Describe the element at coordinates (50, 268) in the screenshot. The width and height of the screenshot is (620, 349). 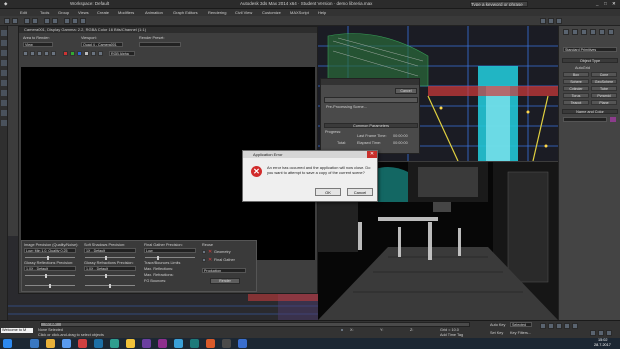
I see `glossy-reflections-value: 1.0X - Default` at that location.